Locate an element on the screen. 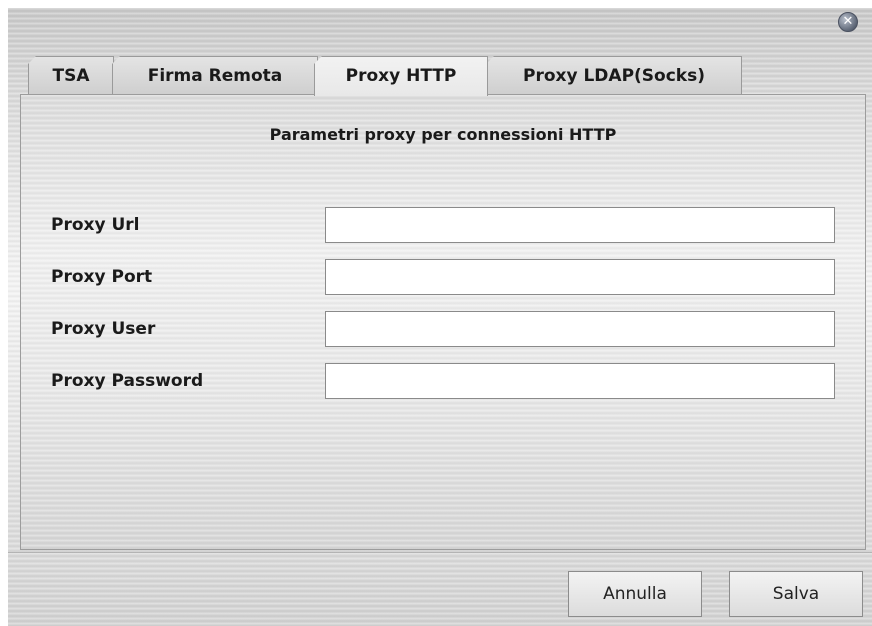 The image size is (872, 626). proxy-password-label: Proxy Password is located at coordinates (127, 381).